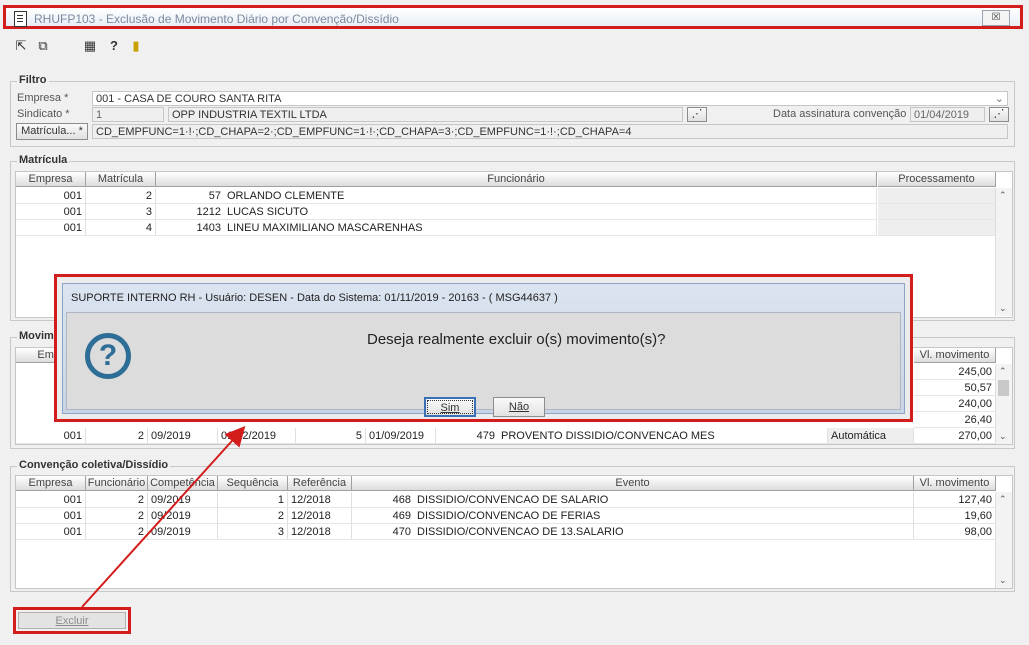 This screenshot has height=645, width=1029. I want to click on matricula-button: Matrícula... *, so click(52, 131).